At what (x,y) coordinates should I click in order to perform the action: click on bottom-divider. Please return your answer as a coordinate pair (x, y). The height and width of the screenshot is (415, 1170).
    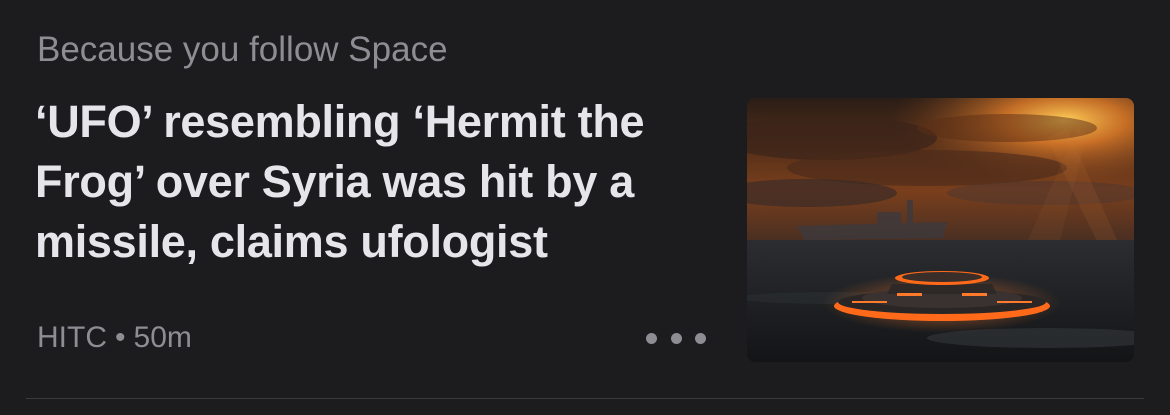
    Looking at the image, I should click on (585, 398).